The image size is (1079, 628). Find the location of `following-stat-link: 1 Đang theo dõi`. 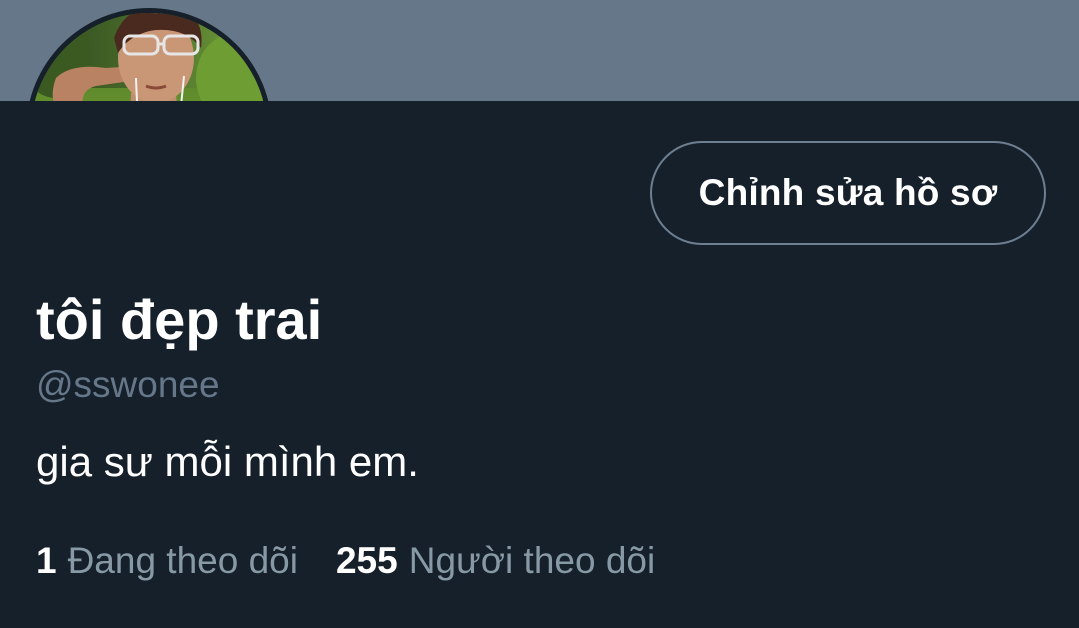

following-stat-link: 1 Đang theo dõi is located at coordinates (167, 561).